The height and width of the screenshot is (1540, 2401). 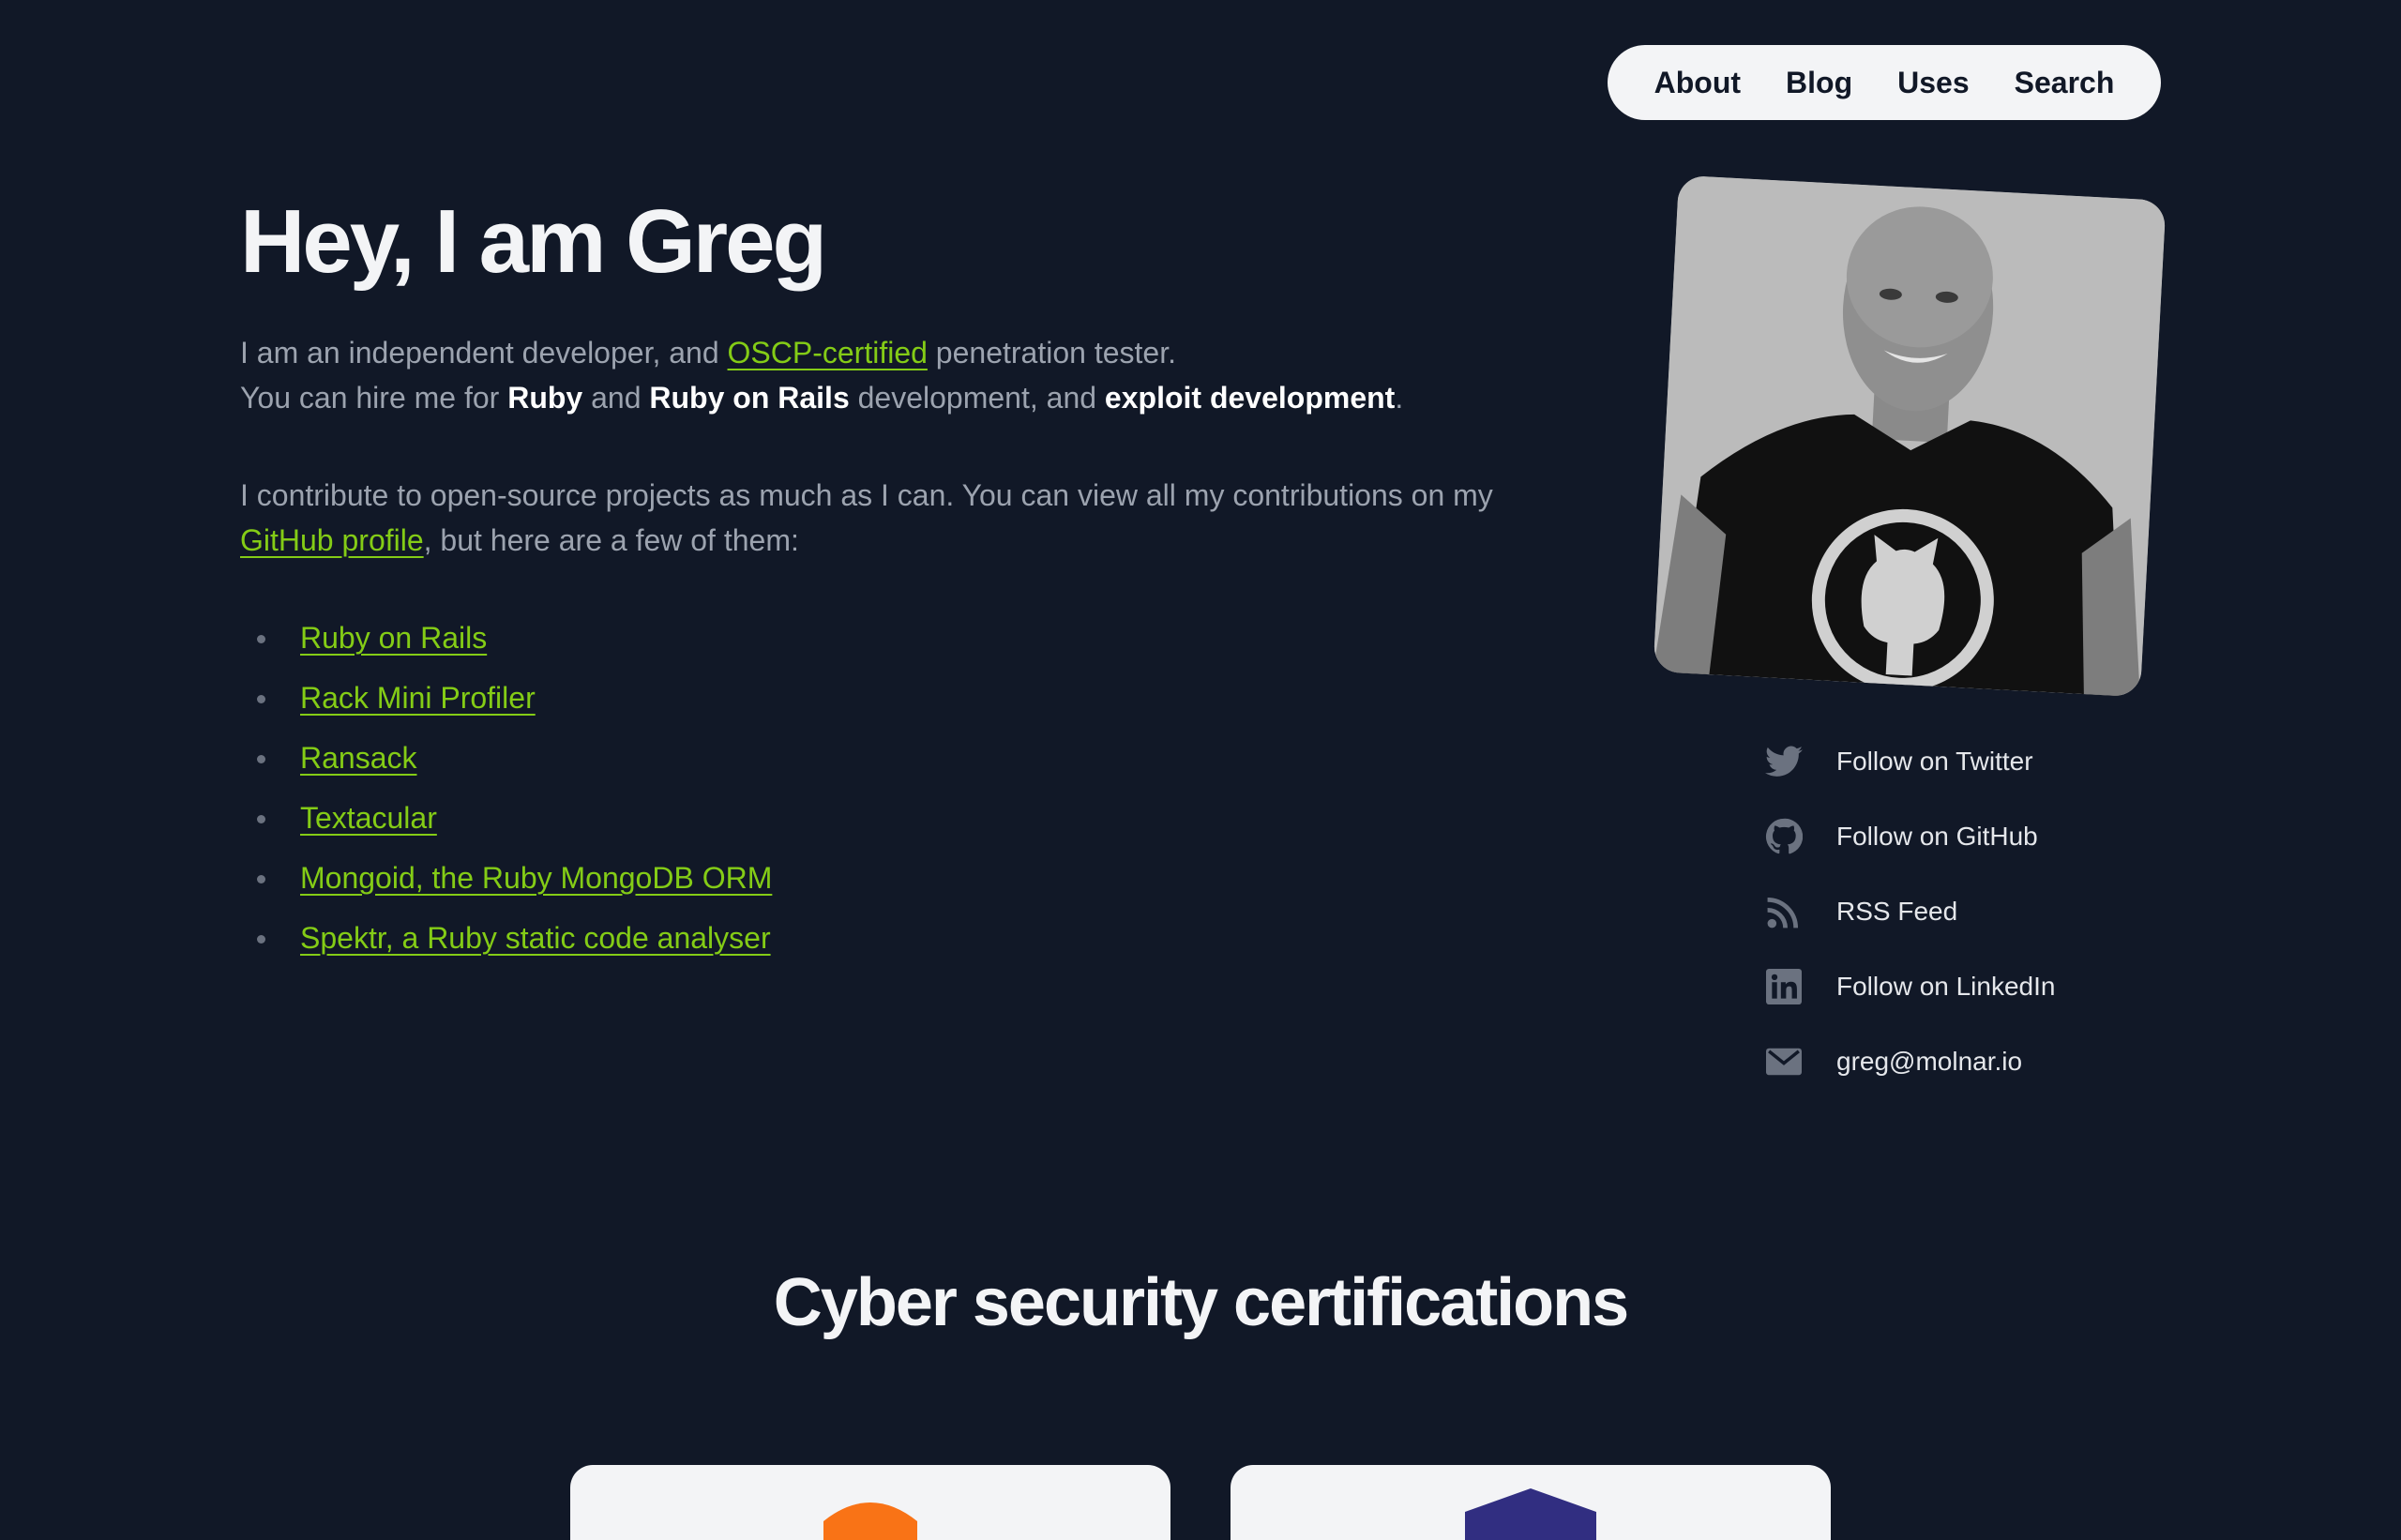 What do you see at coordinates (977, 398) in the screenshot?
I see `intro-text: development, and` at bounding box center [977, 398].